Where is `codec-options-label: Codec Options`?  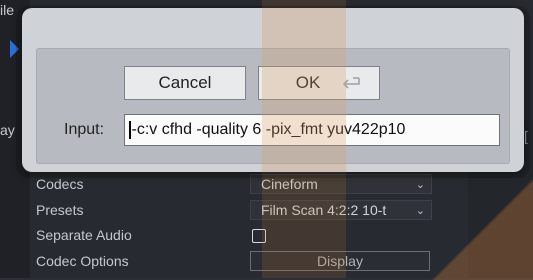
codec-options-label: Codec Options is located at coordinates (82, 260).